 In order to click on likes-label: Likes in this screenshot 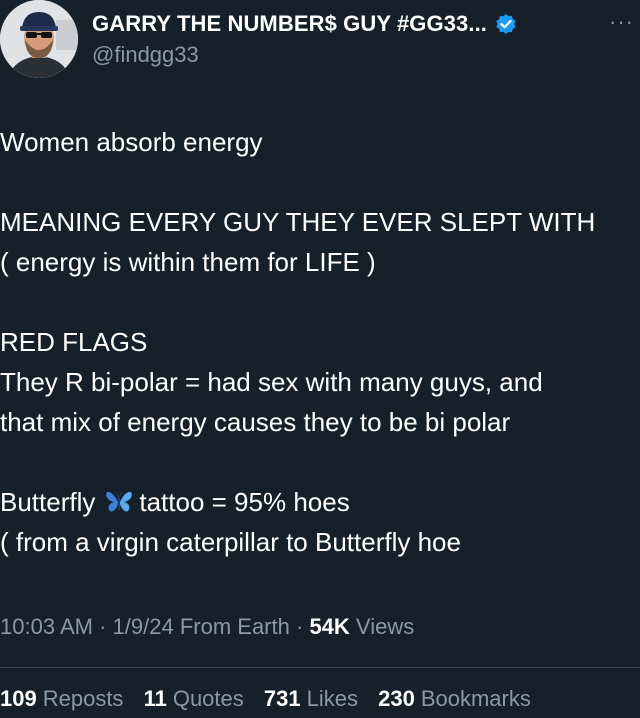, I will do `click(332, 698)`.